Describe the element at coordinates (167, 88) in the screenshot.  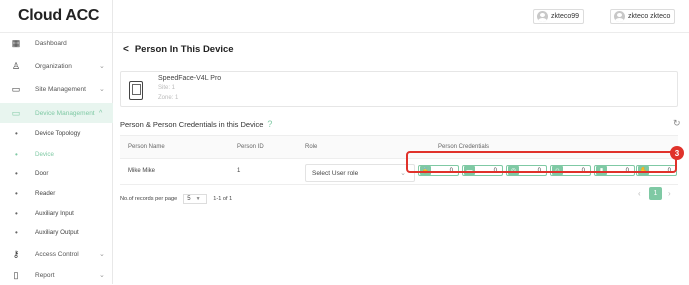
I see `device-site: Site: 1` at that location.